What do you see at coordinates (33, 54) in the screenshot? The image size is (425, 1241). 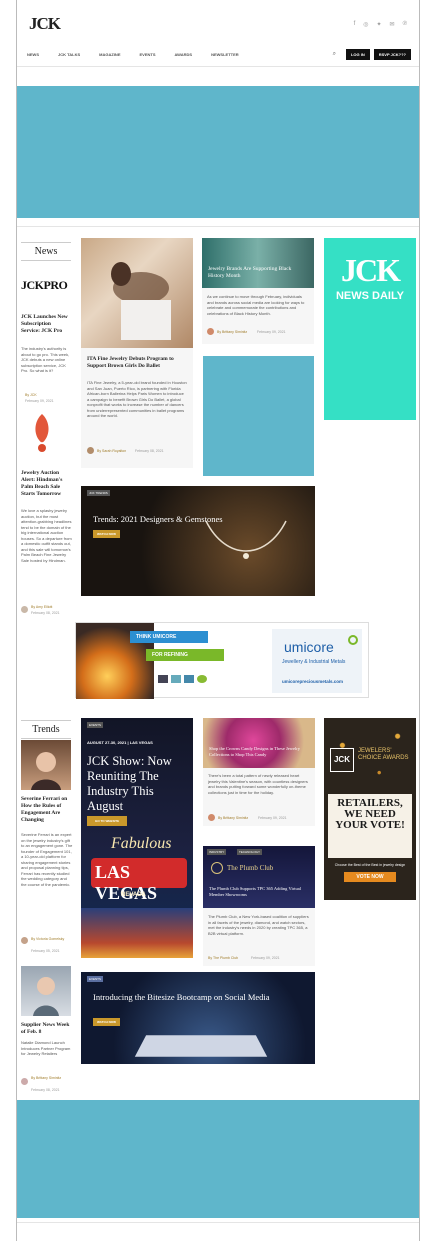 I see `nav-item-news: NEWS` at bounding box center [33, 54].